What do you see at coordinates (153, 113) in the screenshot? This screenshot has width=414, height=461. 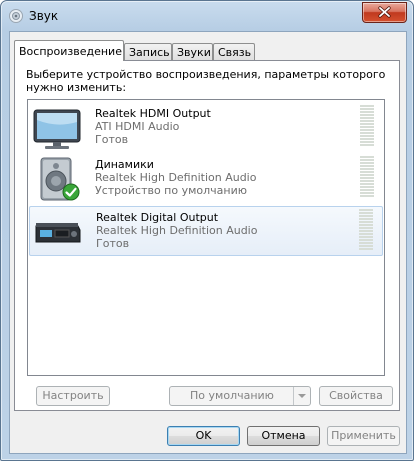 I see `device-name: Realtek HDMI Output` at bounding box center [153, 113].